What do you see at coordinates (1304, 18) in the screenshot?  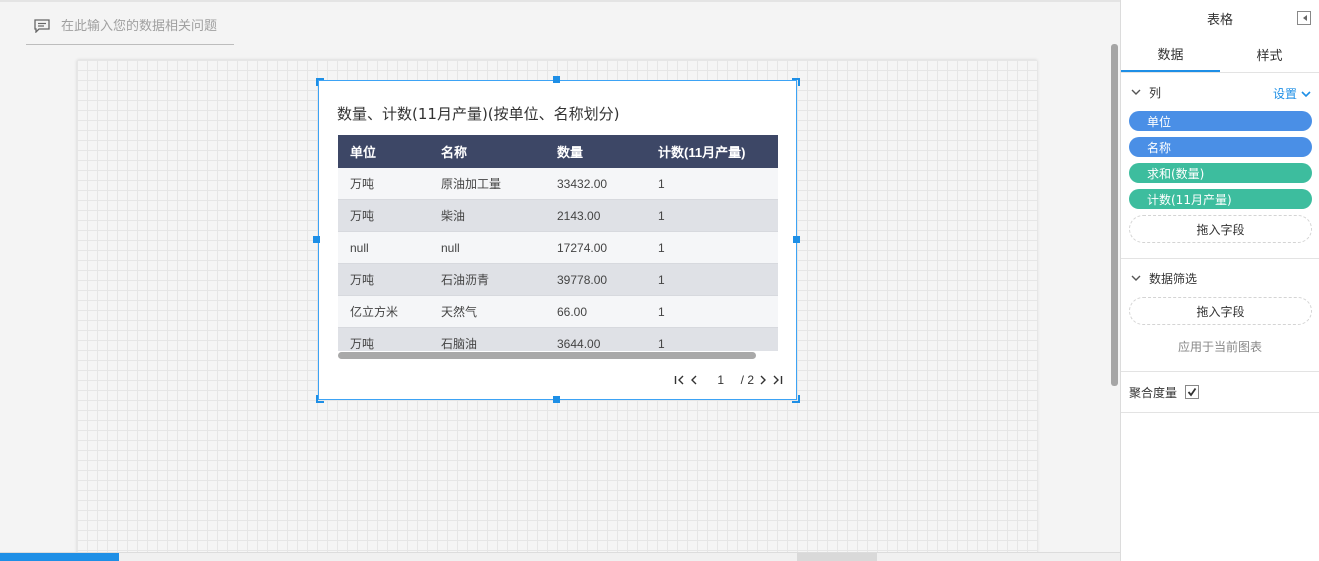 I see `collapse-panel-icon` at bounding box center [1304, 18].